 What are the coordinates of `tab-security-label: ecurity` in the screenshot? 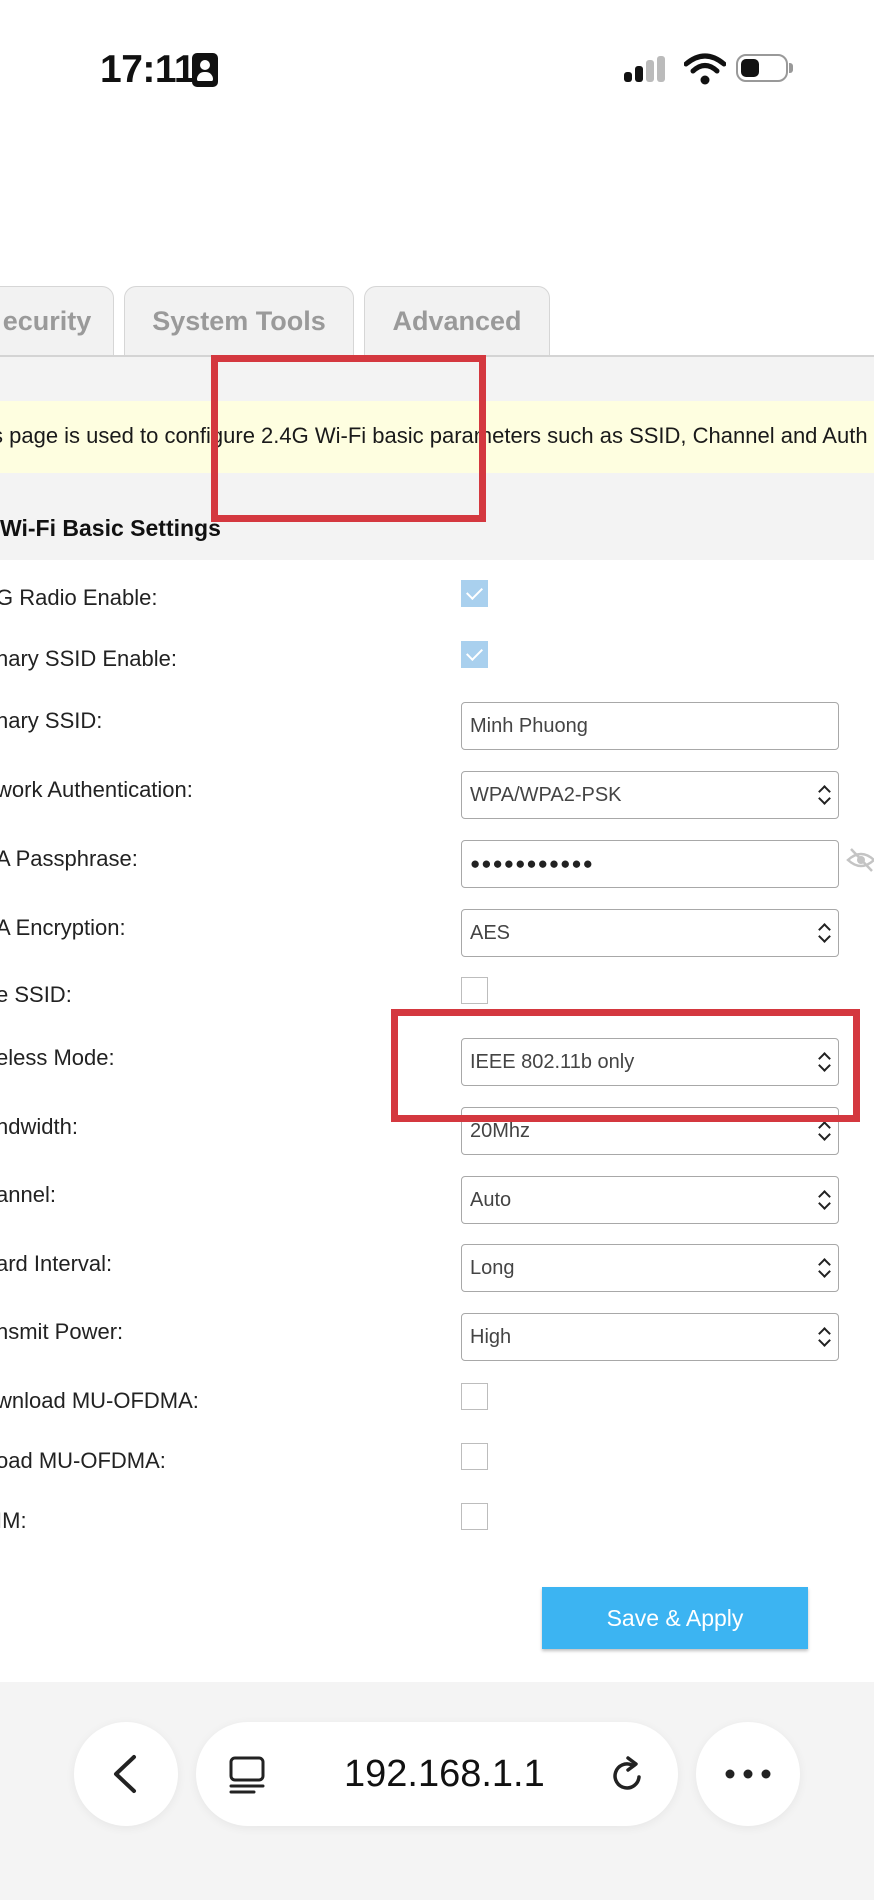 It's located at (47, 321).